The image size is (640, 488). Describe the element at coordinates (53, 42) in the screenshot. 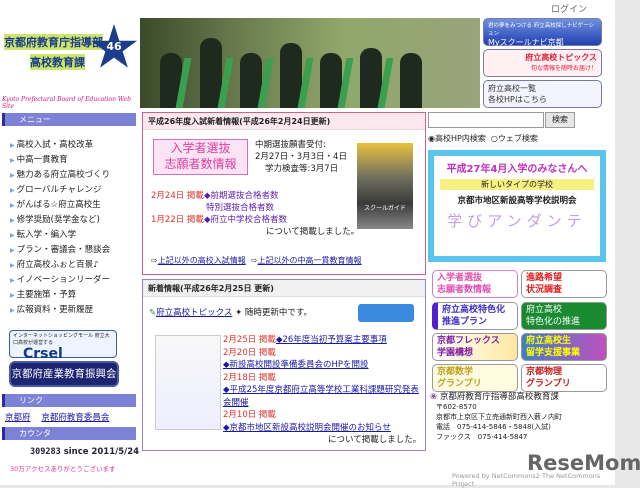

I see `logo-line1: 京都府教育庁指導部` at that location.